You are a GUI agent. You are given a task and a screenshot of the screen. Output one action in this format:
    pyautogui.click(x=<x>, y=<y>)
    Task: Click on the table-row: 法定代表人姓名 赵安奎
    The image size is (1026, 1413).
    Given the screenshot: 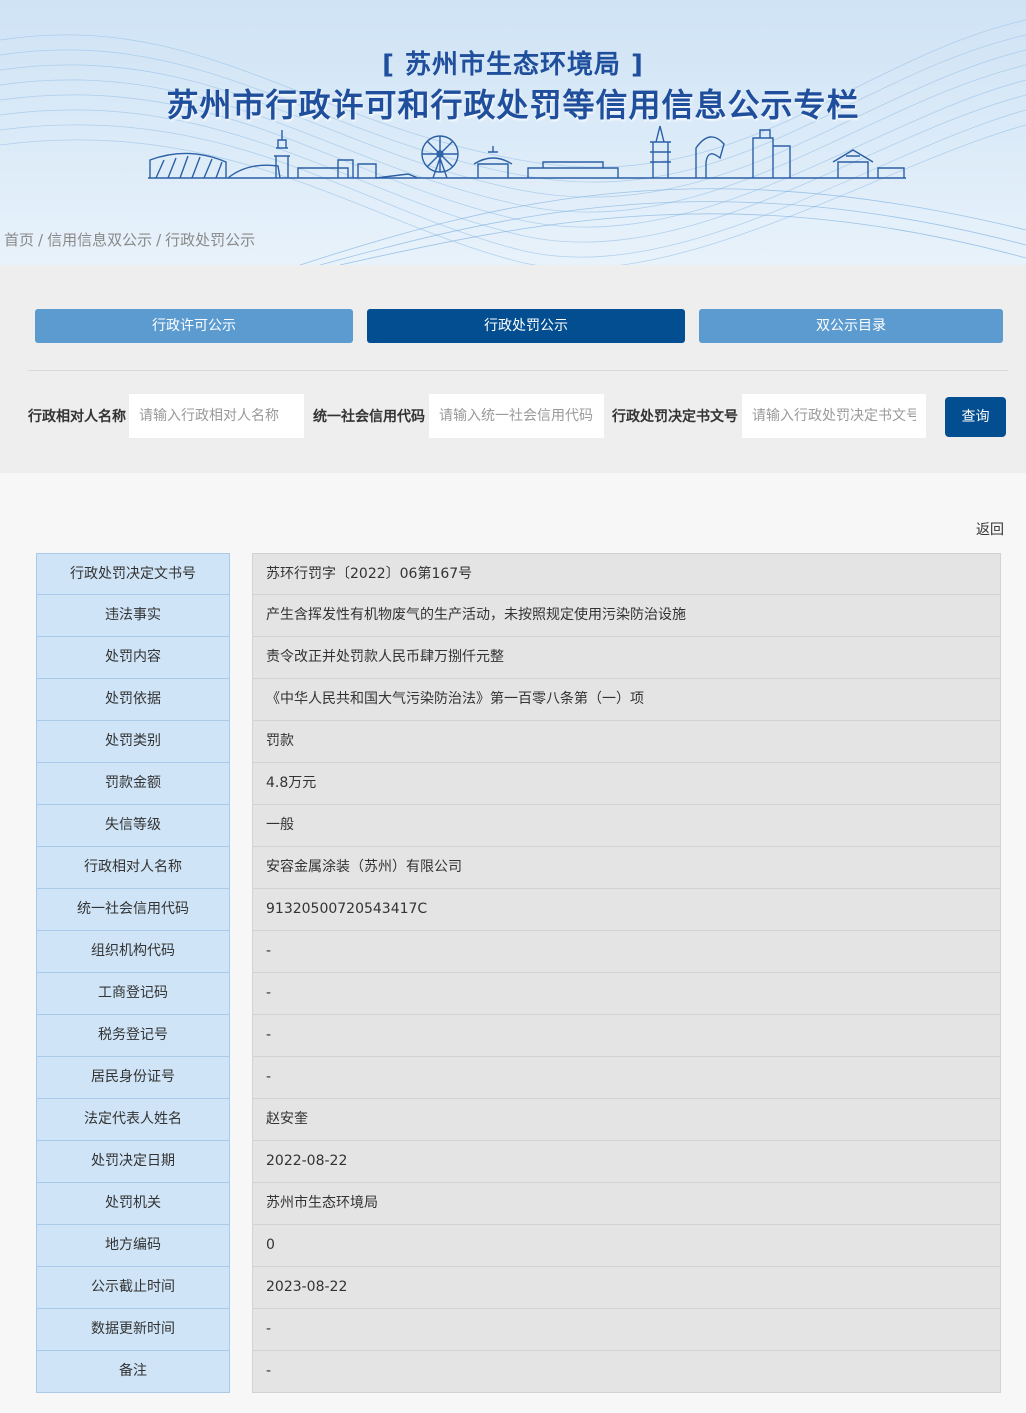 What is the action you would take?
    pyautogui.click(x=518, y=1120)
    